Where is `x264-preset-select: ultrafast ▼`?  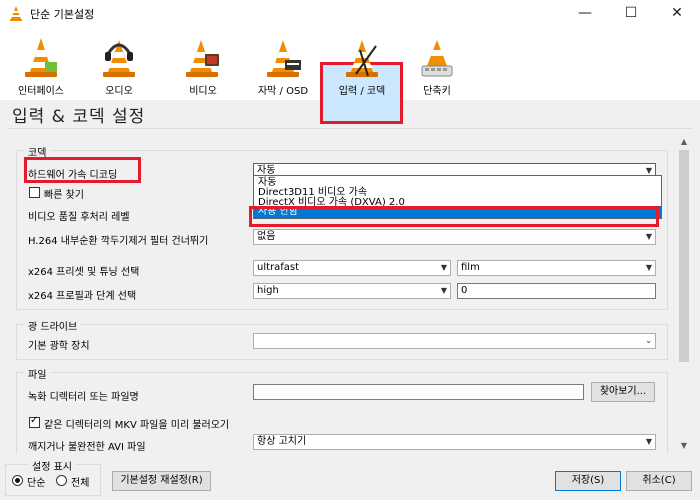 x264-preset-select: ultrafast ▼ is located at coordinates (352, 268).